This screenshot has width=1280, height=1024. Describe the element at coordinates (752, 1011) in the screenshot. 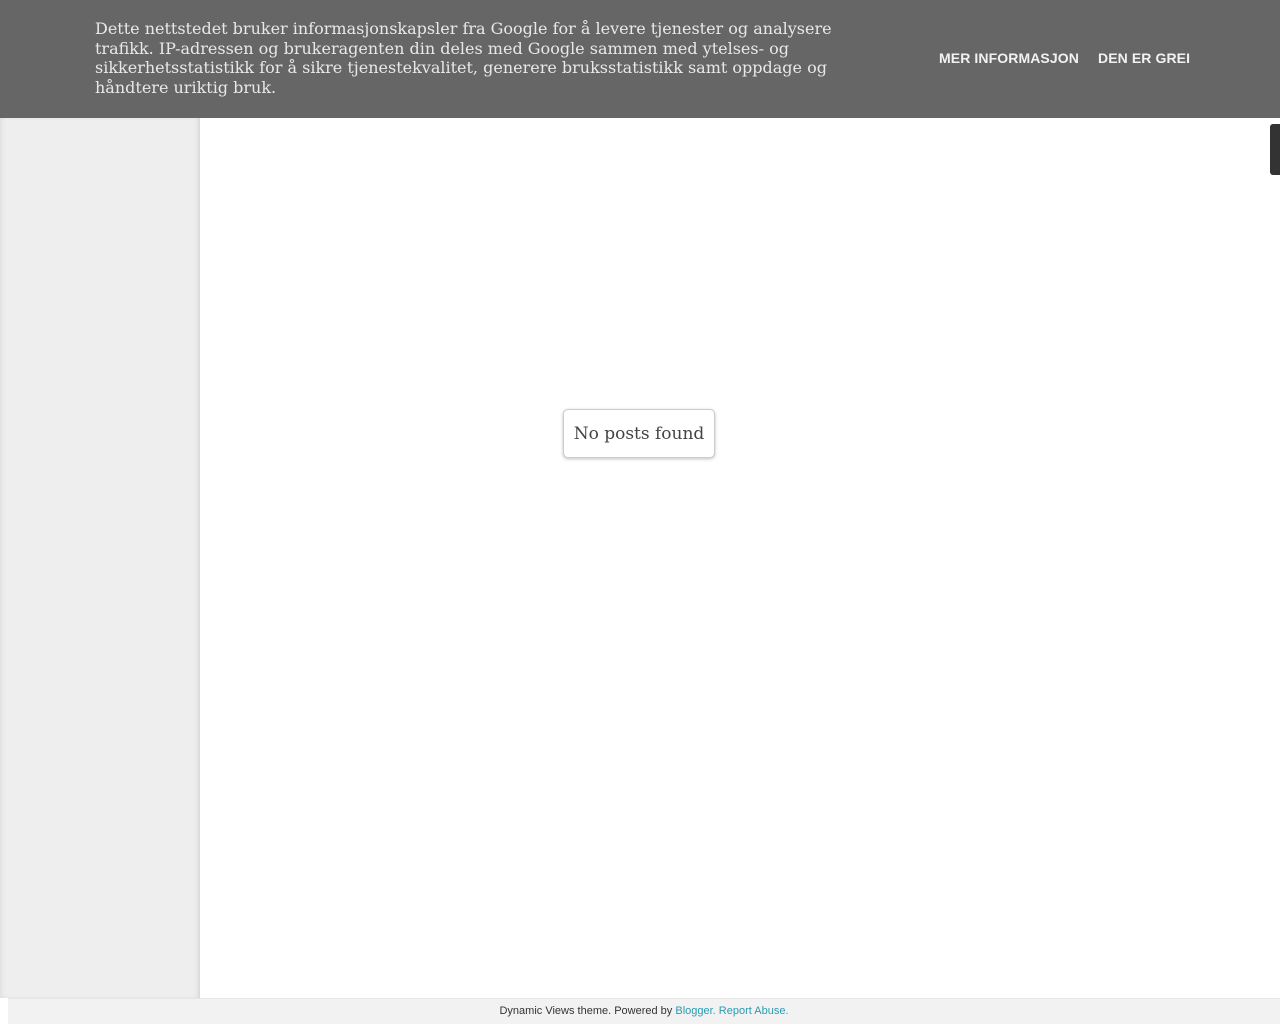

I see `report-abuse-link: Report Abuse` at that location.